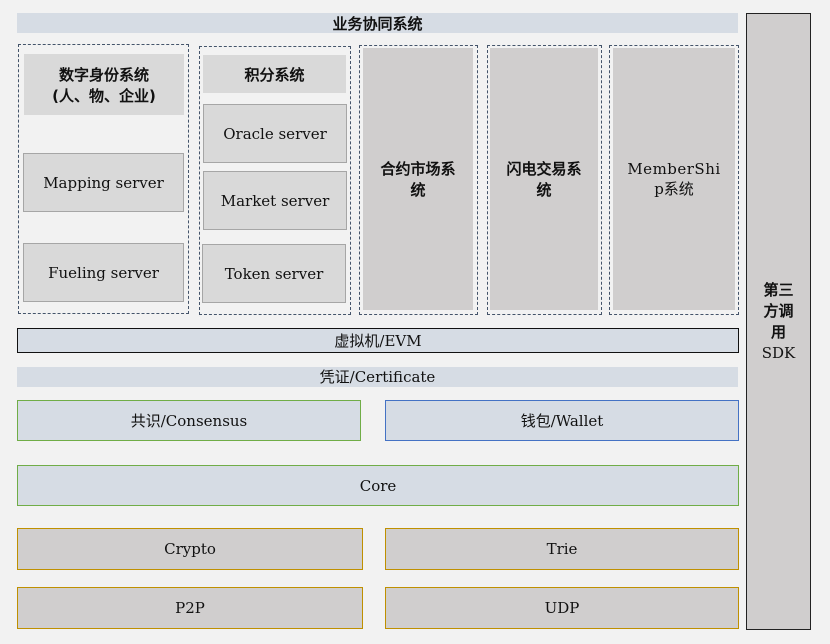  I want to click on lightning-trade-line2: 统, so click(544, 190).